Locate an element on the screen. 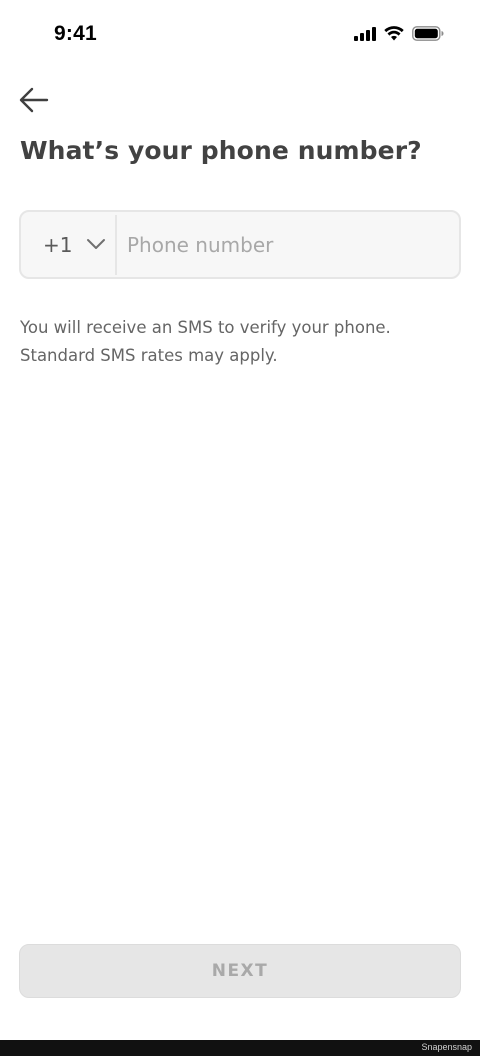 Image resolution: width=480 pixels, height=1056 pixels. battery-icon is located at coordinates (428, 35).